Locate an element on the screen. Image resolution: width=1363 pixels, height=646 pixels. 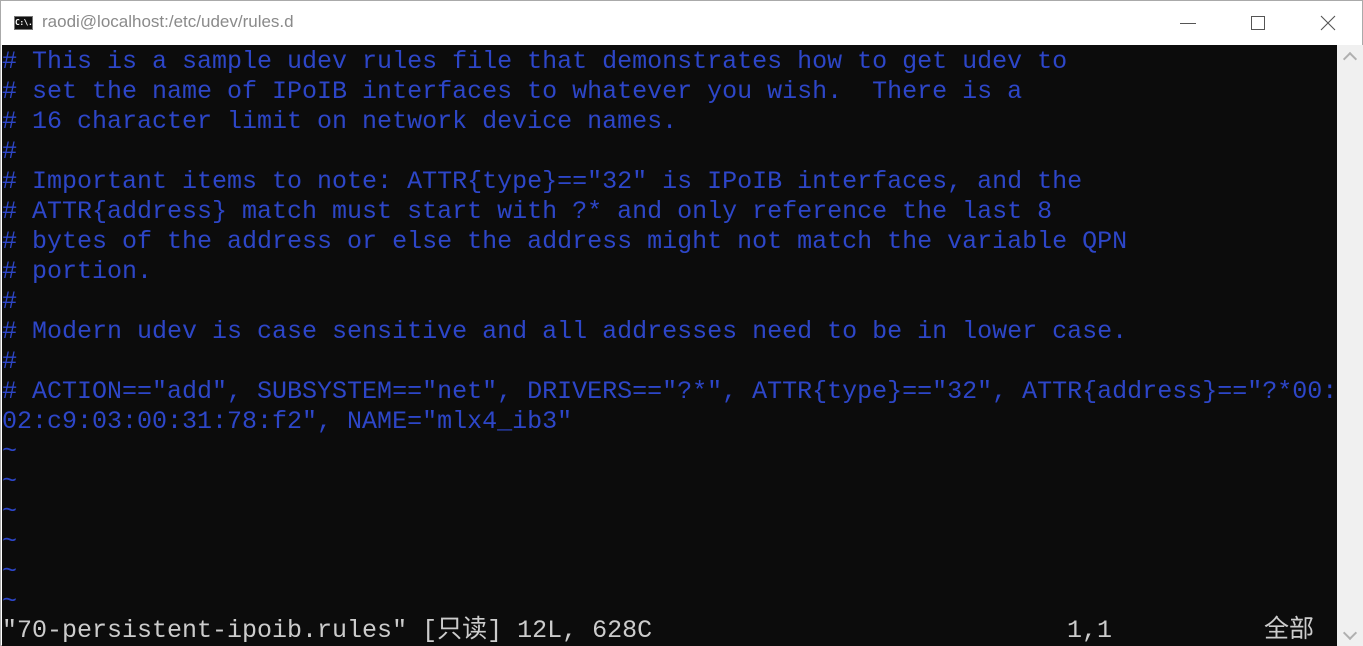
maximize-button is located at coordinates (1258, 23).